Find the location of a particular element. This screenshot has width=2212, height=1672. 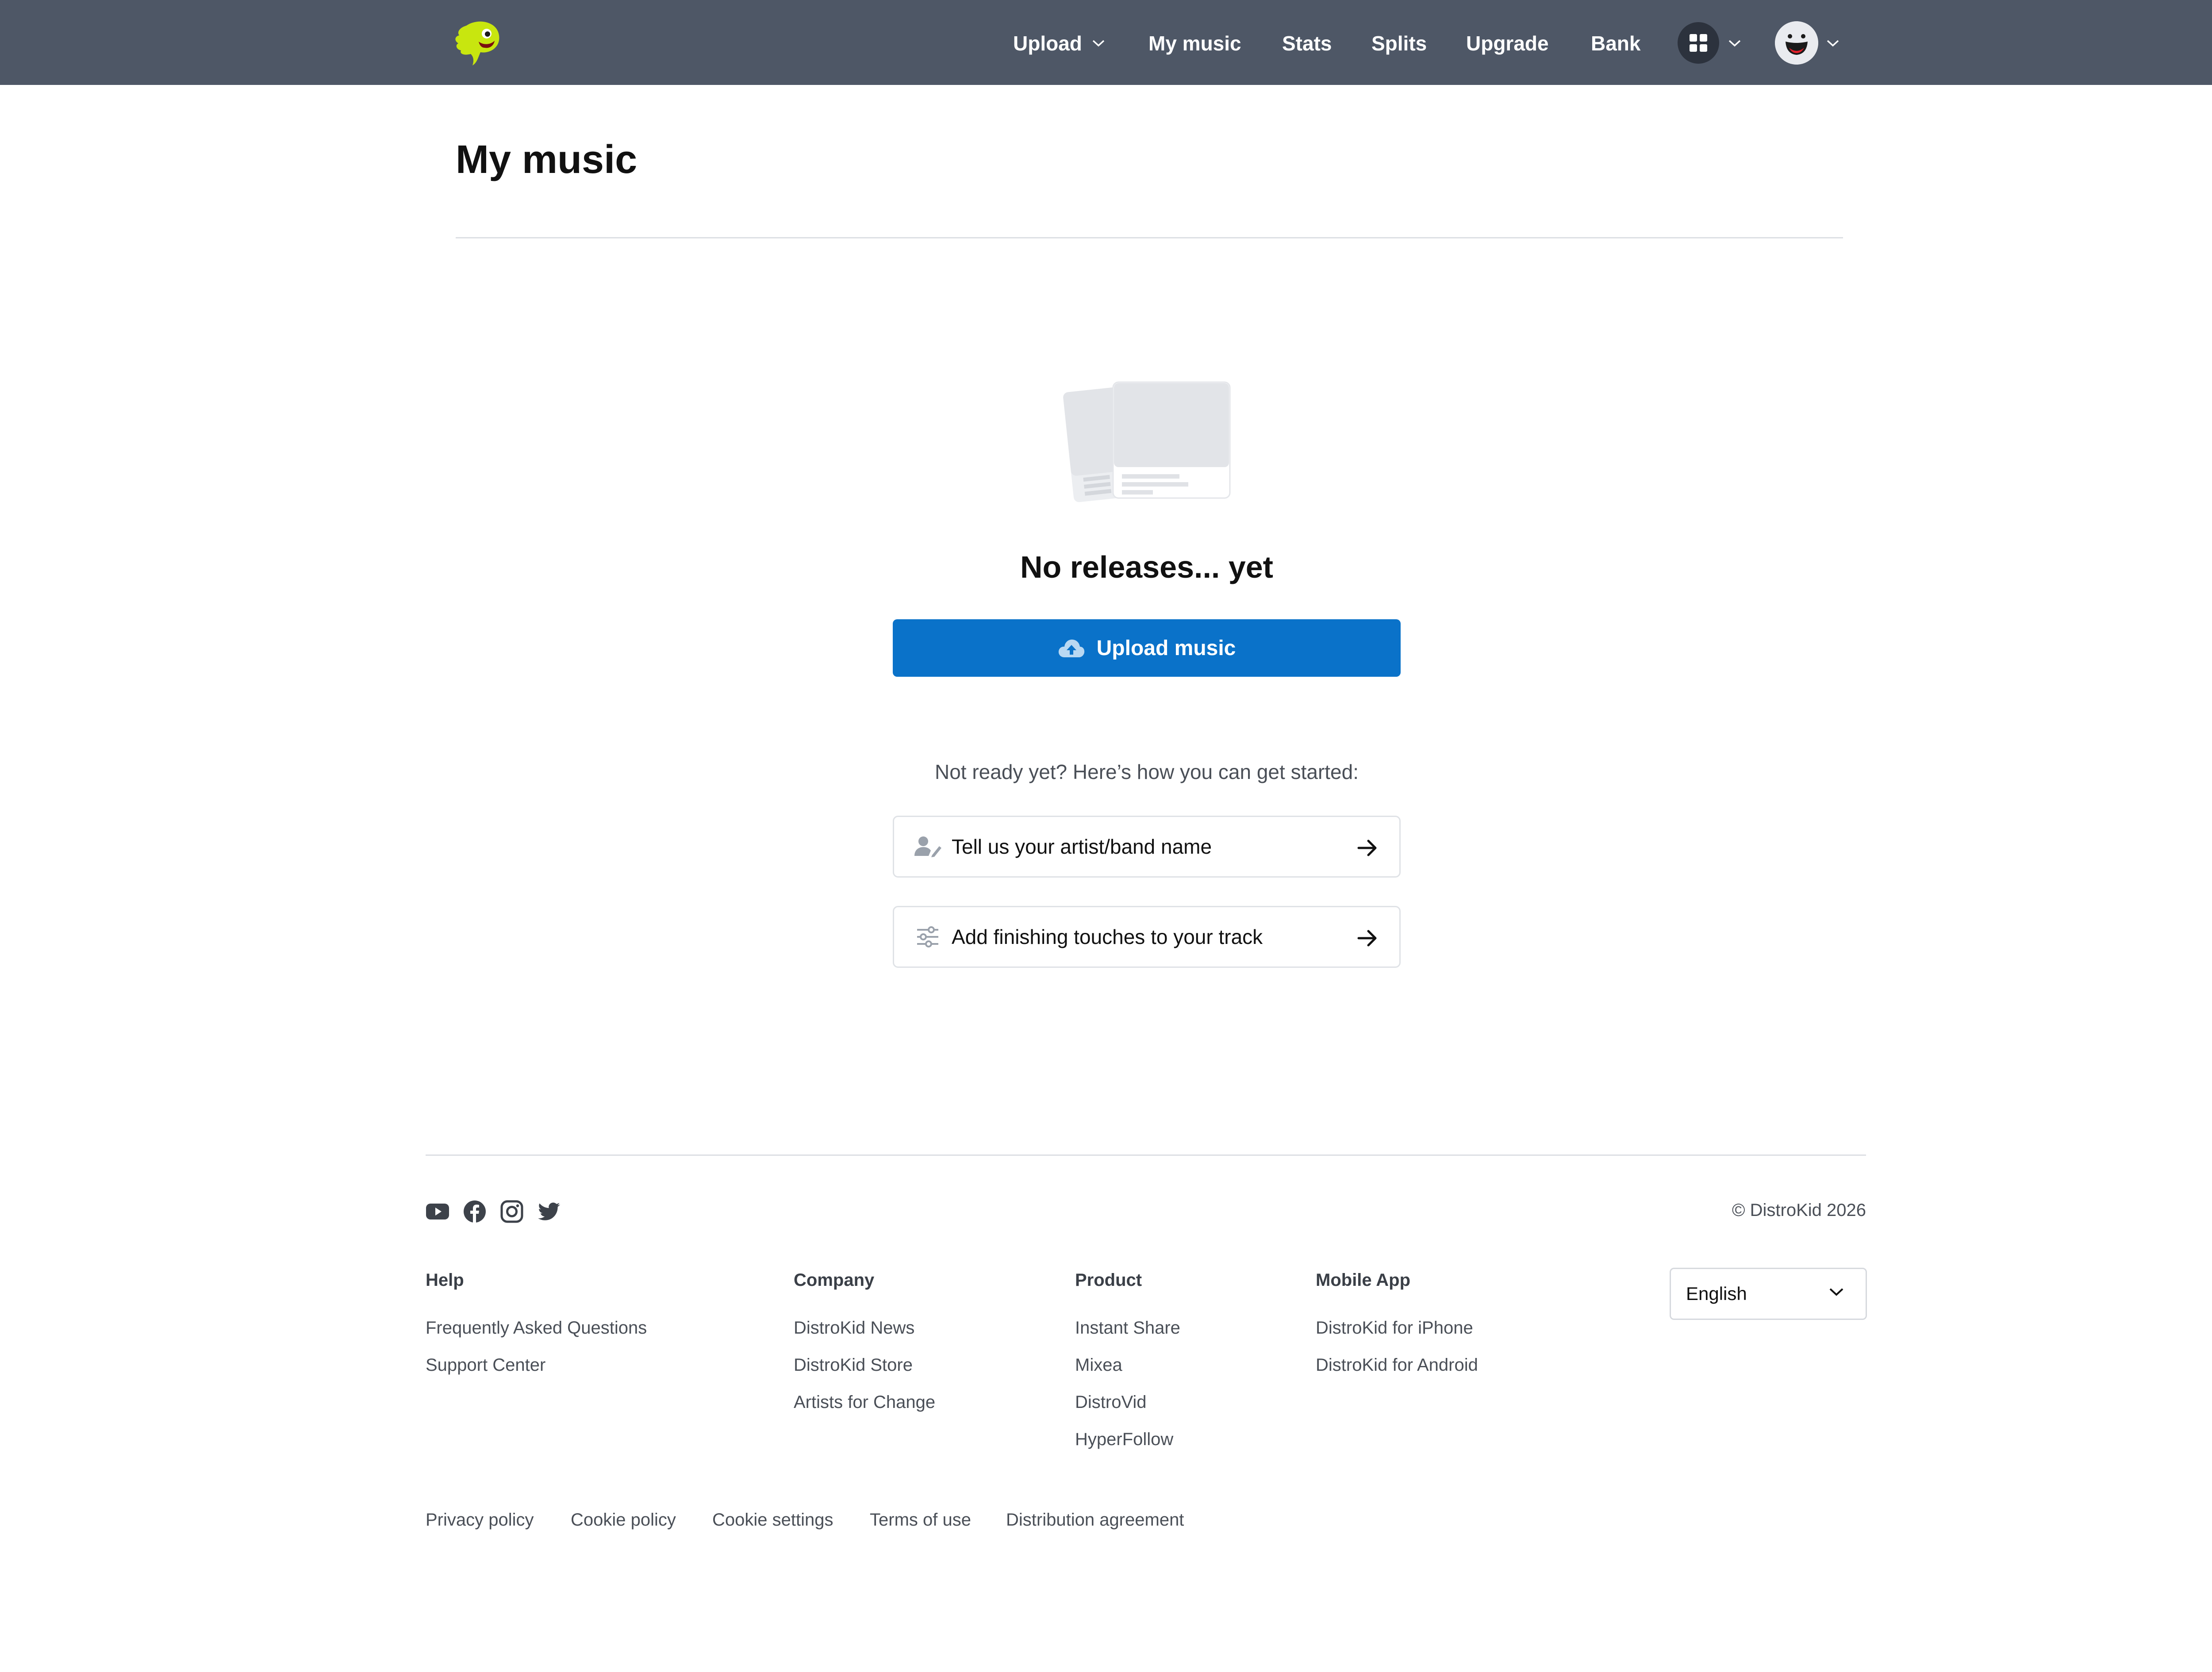

copyright: © DistroKid 2026 is located at coordinates (1799, 1210).